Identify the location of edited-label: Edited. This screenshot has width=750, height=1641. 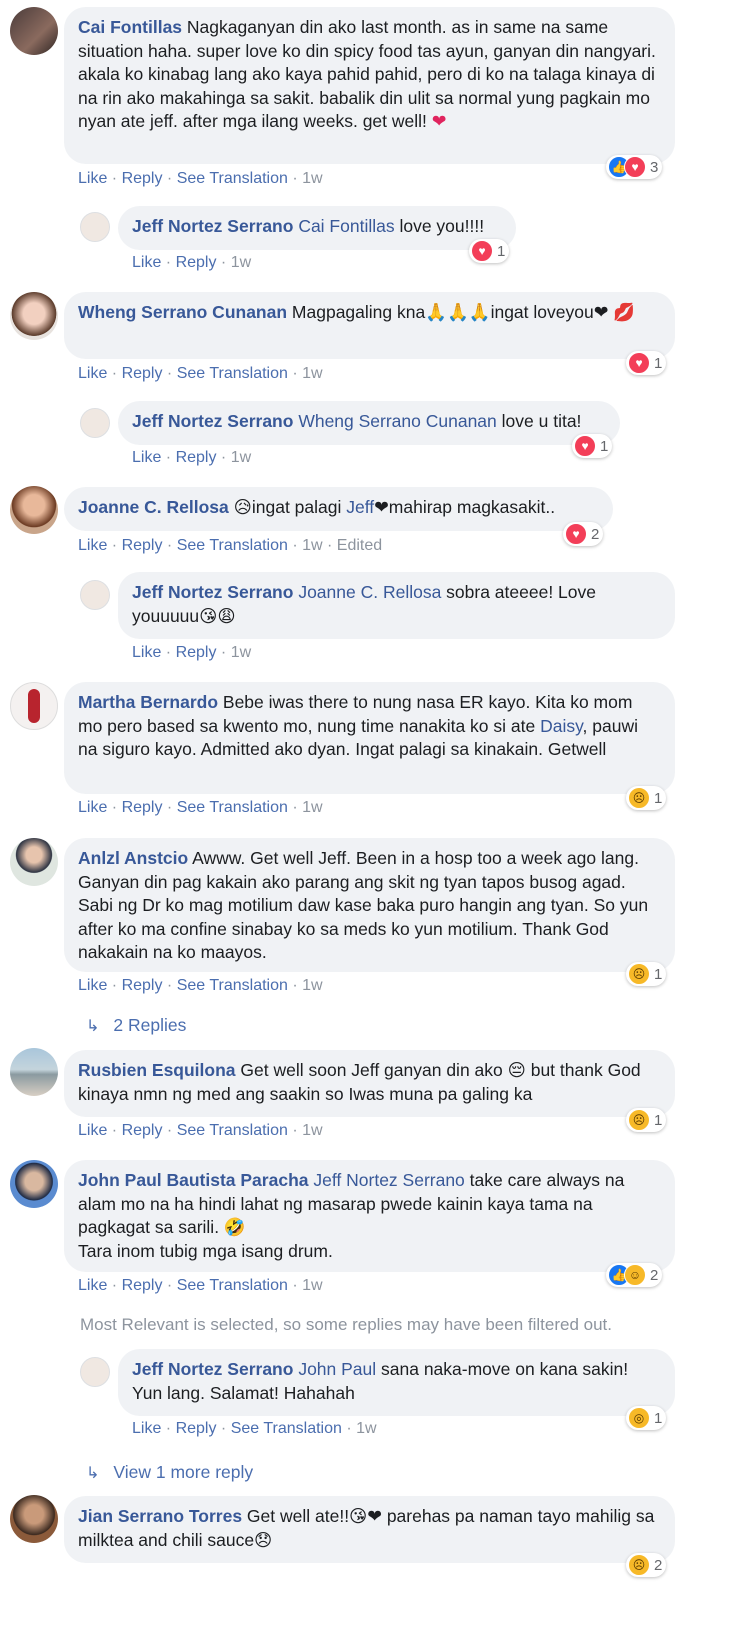
(359, 545).